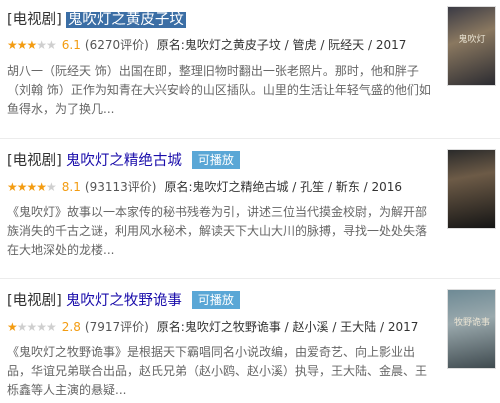 The height and width of the screenshot is (403, 500). Describe the element at coordinates (71, 187) in the screenshot. I see `rating-score: 8.1` at that location.